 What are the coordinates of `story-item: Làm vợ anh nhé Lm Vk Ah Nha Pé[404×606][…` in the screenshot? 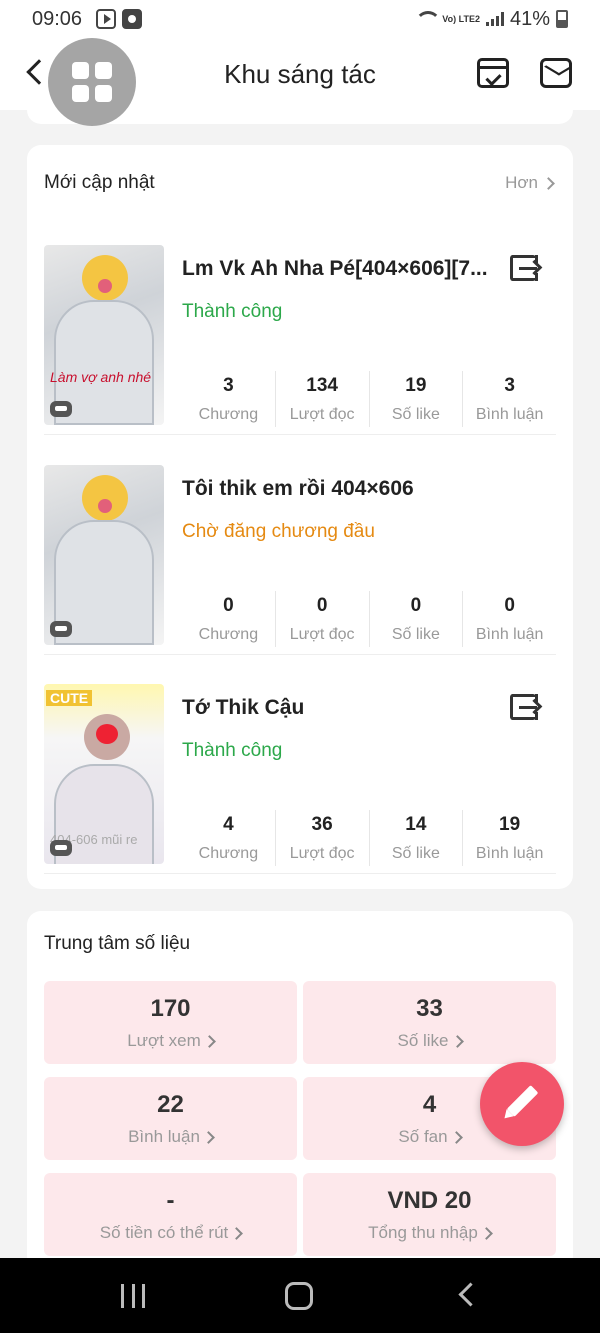 It's located at (300, 340).